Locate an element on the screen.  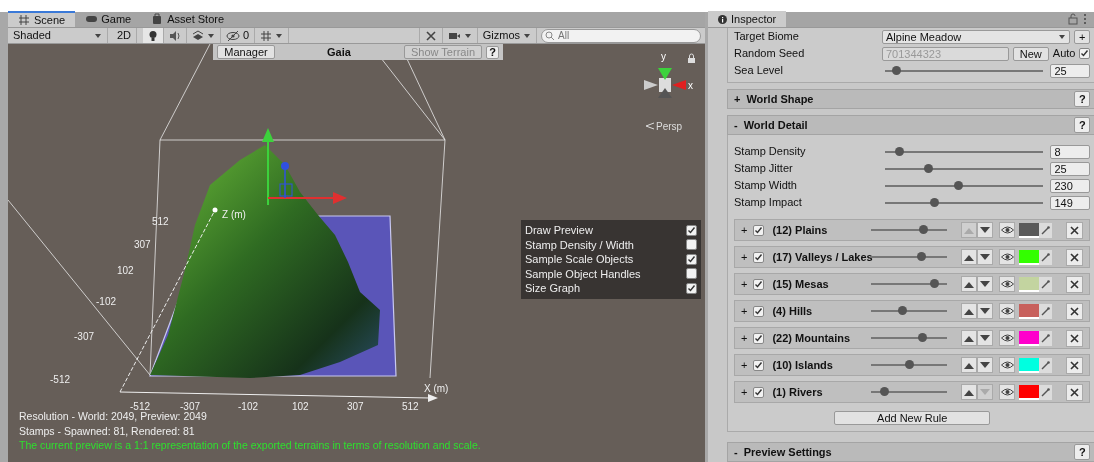
inspector-tab: Inspector is located at coordinates (747, 19).